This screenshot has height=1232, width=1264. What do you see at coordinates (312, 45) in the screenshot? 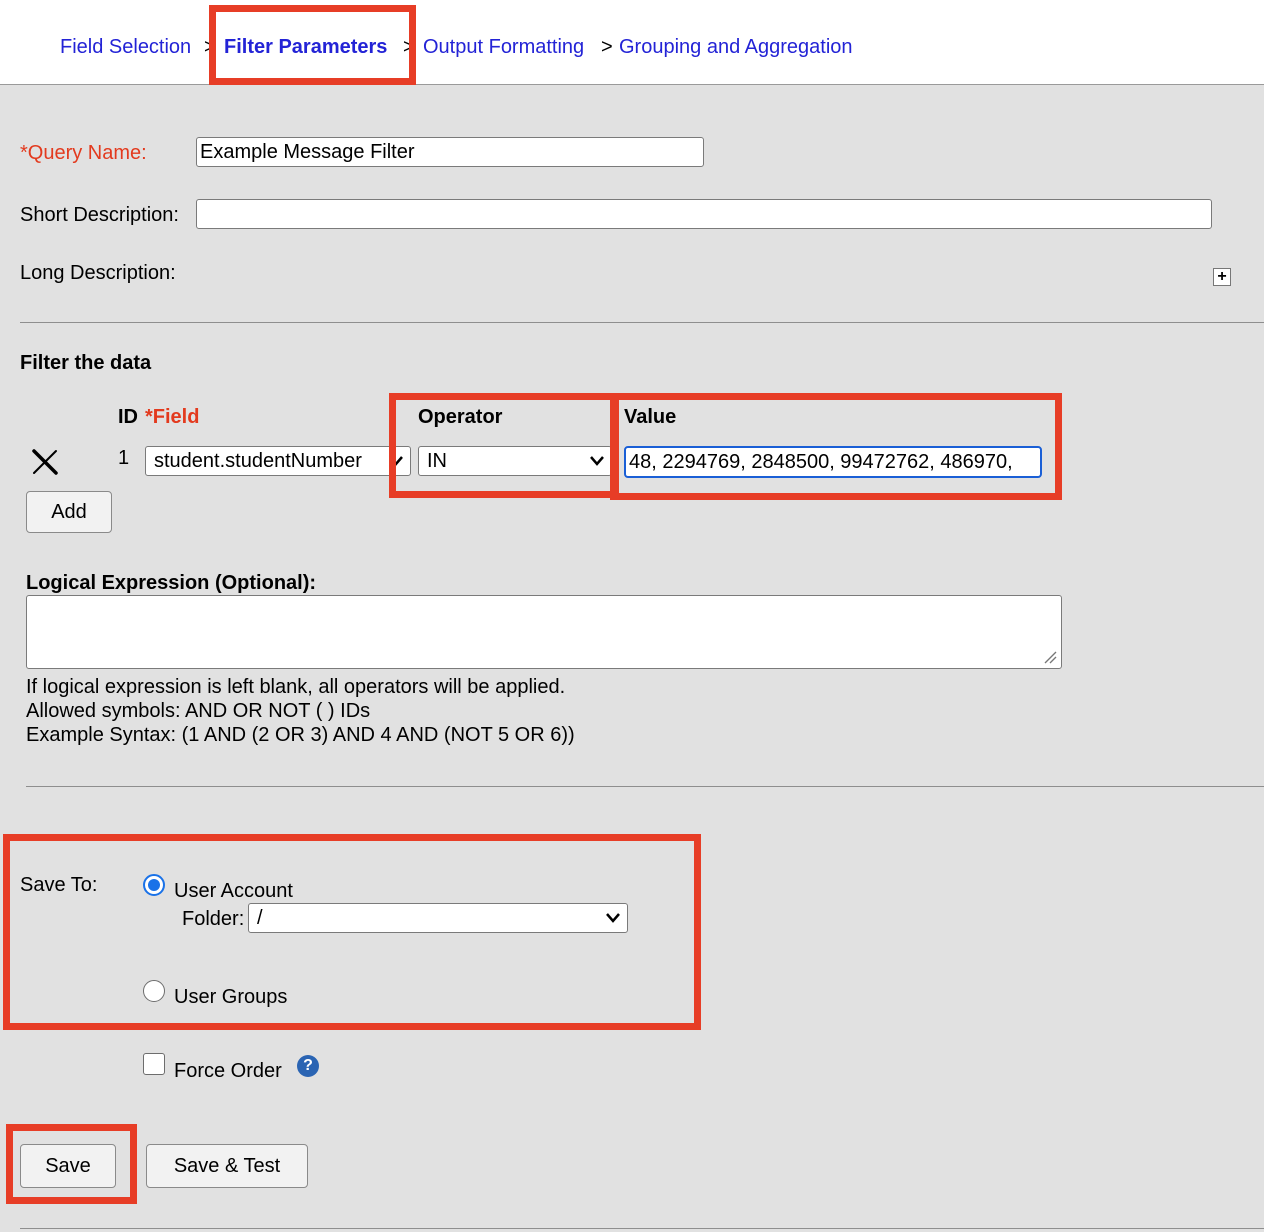
I see `highlight-box-filter-parameters` at bounding box center [312, 45].